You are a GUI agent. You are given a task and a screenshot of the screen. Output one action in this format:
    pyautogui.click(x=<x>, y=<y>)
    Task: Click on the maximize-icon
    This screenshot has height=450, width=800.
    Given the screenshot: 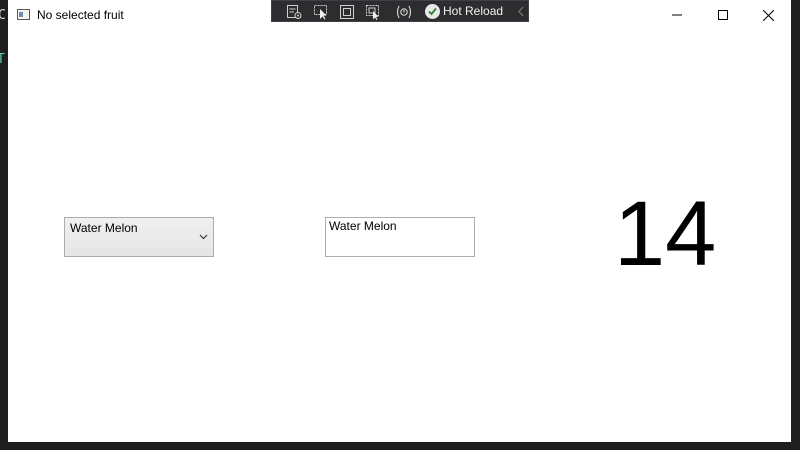 What is the action you would take?
    pyautogui.click(x=723, y=15)
    